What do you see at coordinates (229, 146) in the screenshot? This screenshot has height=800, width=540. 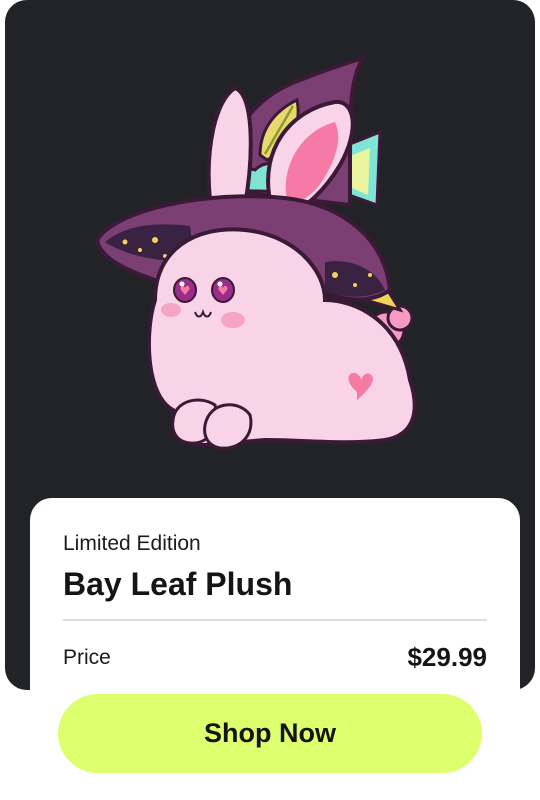 I see `bunny-ear-left` at bounding box center [229, 146].